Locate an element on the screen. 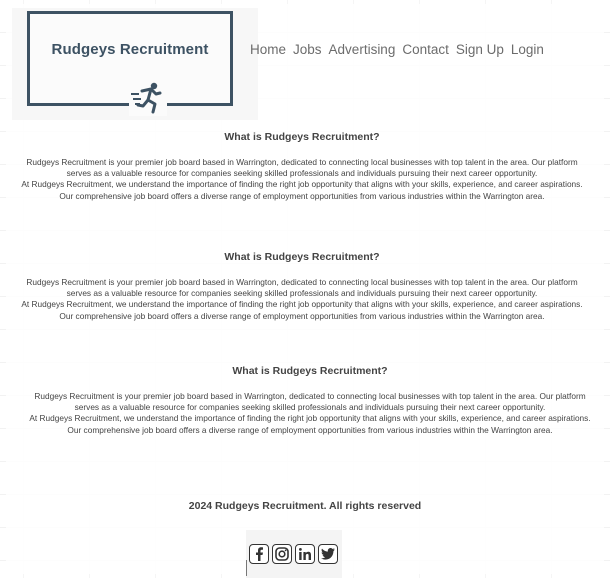 The width and height of the screenshot is (610, 578). nav-contact: Contact is located at coordinates (425, 52).